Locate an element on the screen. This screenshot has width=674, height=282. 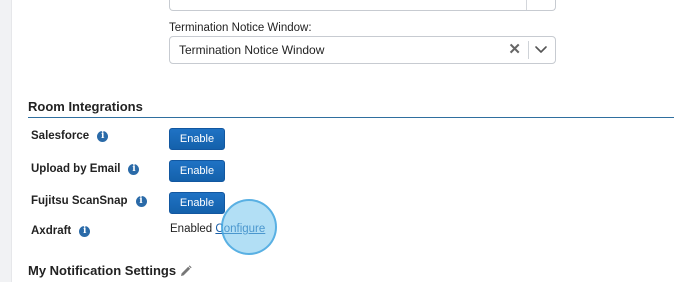
integration-name-salesforce: Salesforce is located at coordinates (60, 136).